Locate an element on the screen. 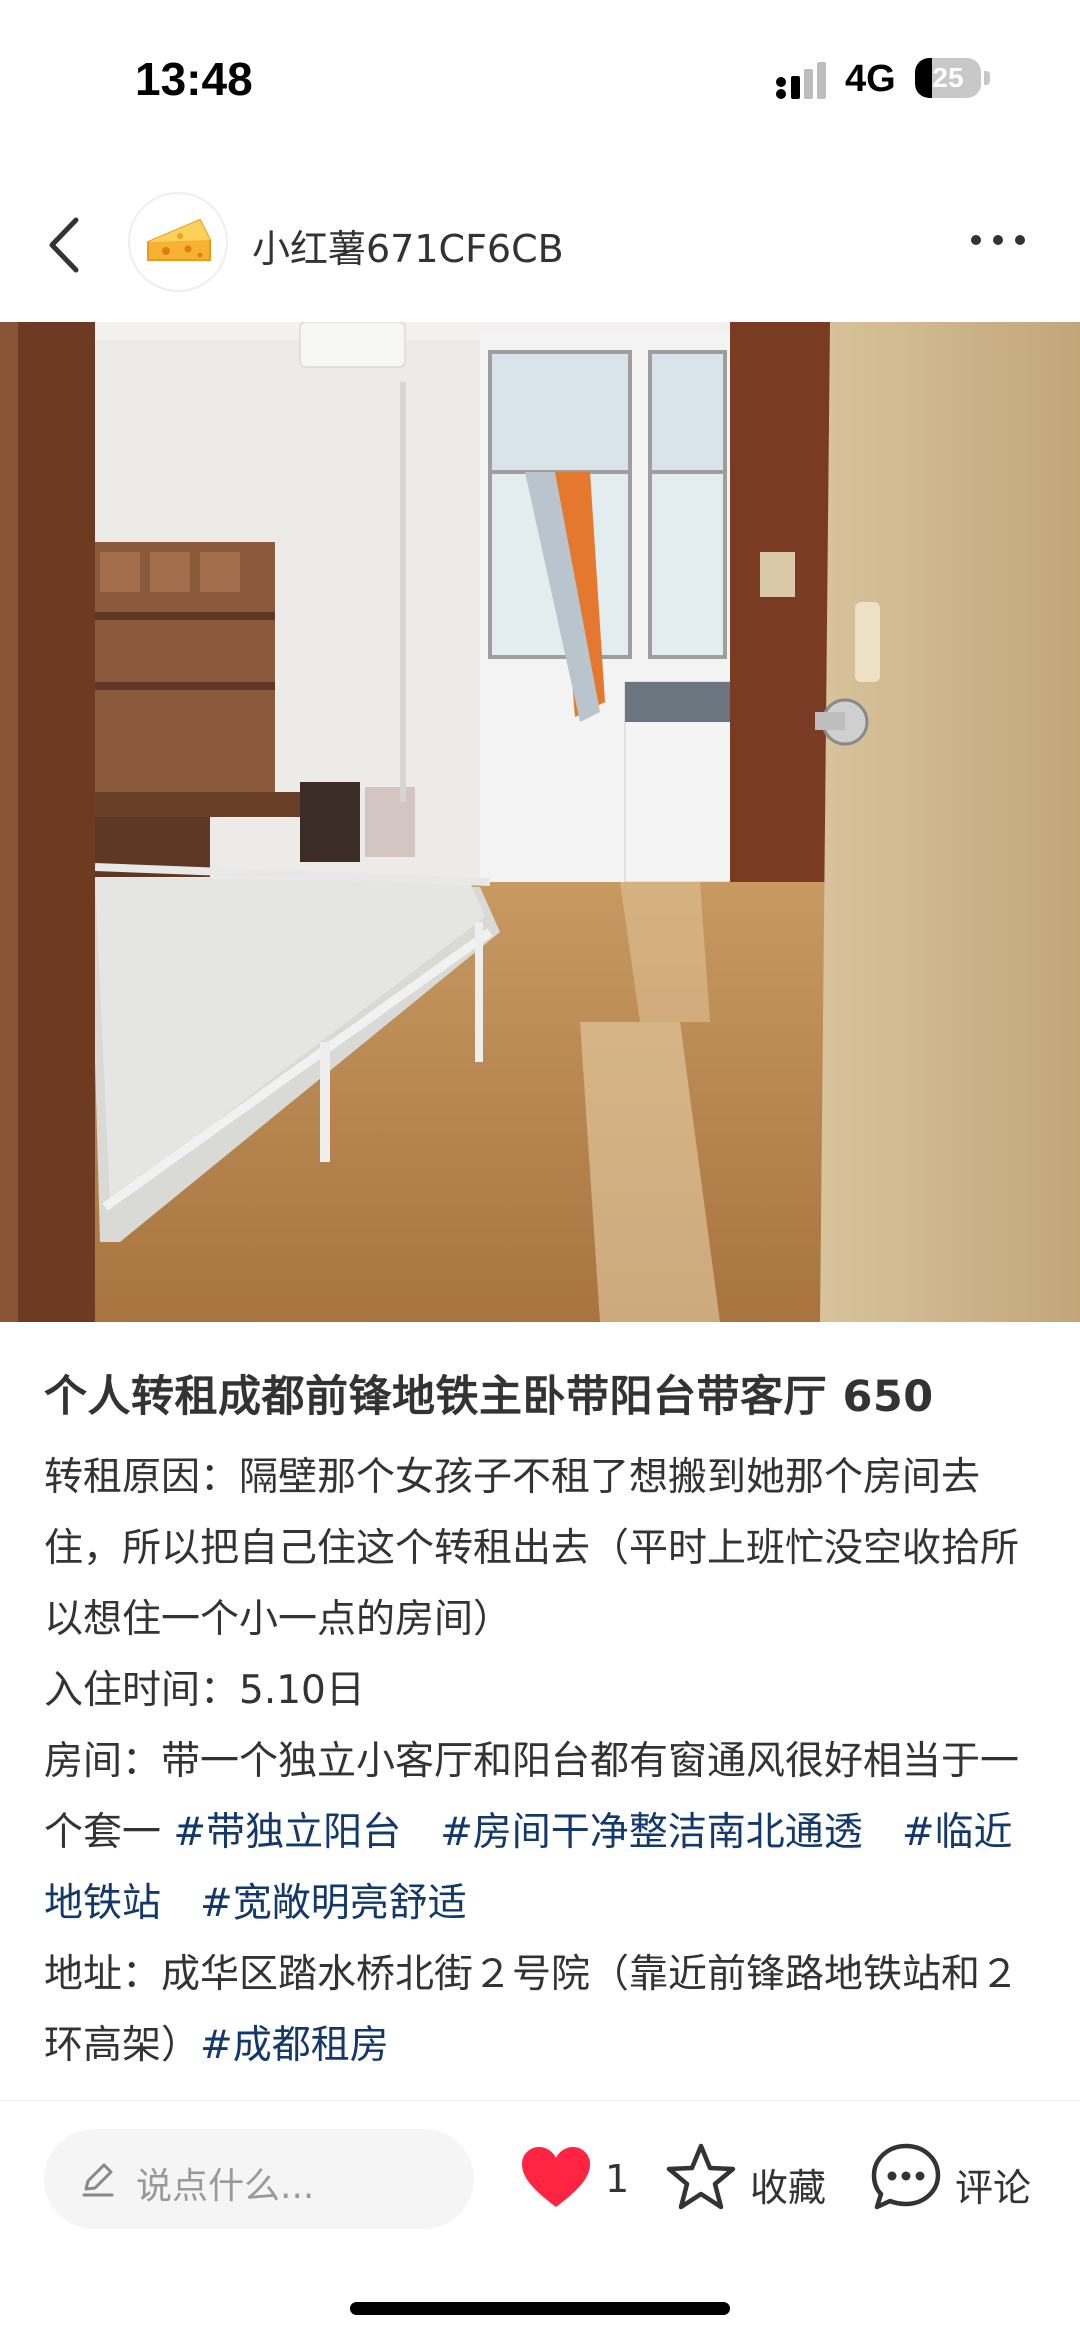  address-line: 地址：成华区踏水桥北街２号院（靠近前锋路地铁站和２环高架）#成都租房 is located at coordinates (544, 2010).